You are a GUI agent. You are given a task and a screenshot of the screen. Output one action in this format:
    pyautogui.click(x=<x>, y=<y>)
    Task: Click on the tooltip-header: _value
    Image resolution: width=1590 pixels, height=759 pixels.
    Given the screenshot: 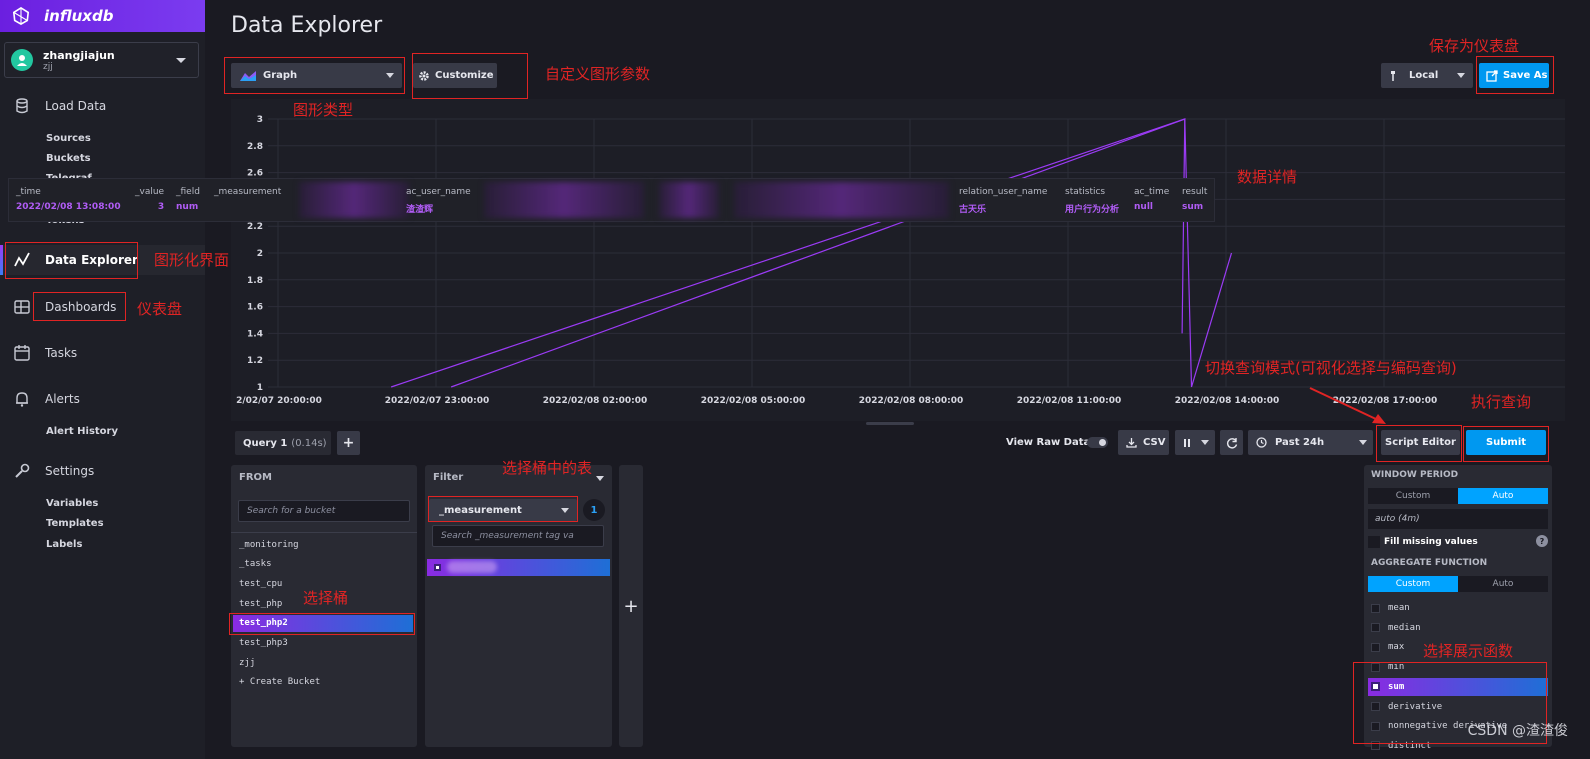 What is the action you would take?
    pyautogui.click(x=150, y=192)
    